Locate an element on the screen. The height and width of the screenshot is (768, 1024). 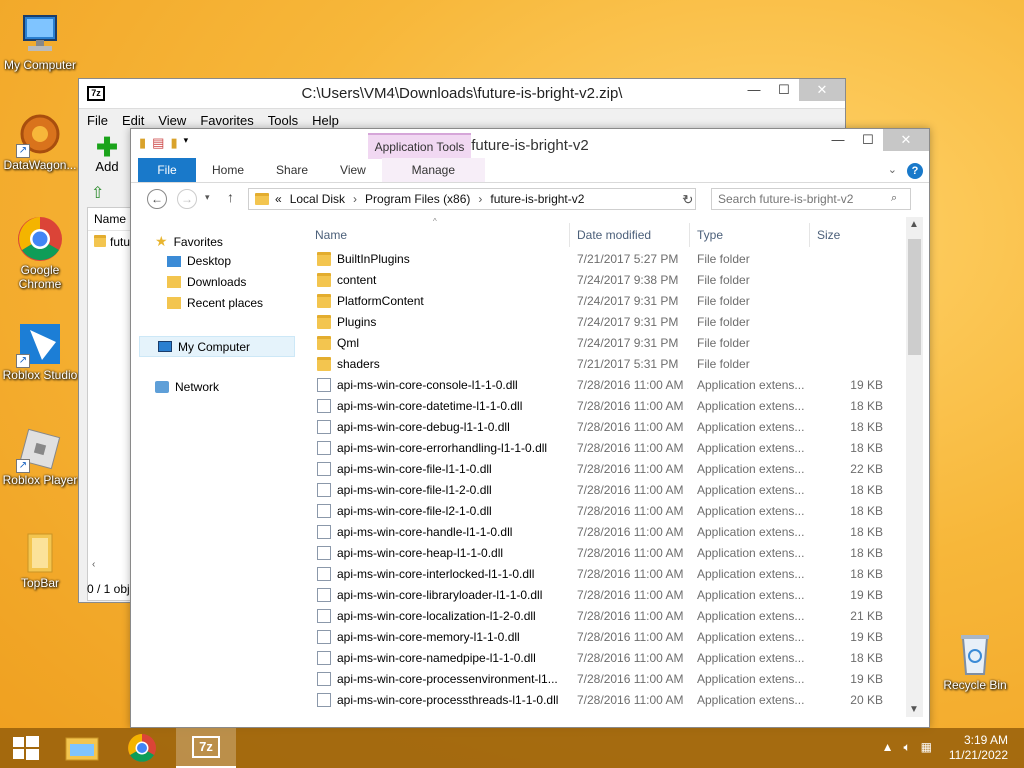
nav-network-label: Network is located at coordinates (197, 387).